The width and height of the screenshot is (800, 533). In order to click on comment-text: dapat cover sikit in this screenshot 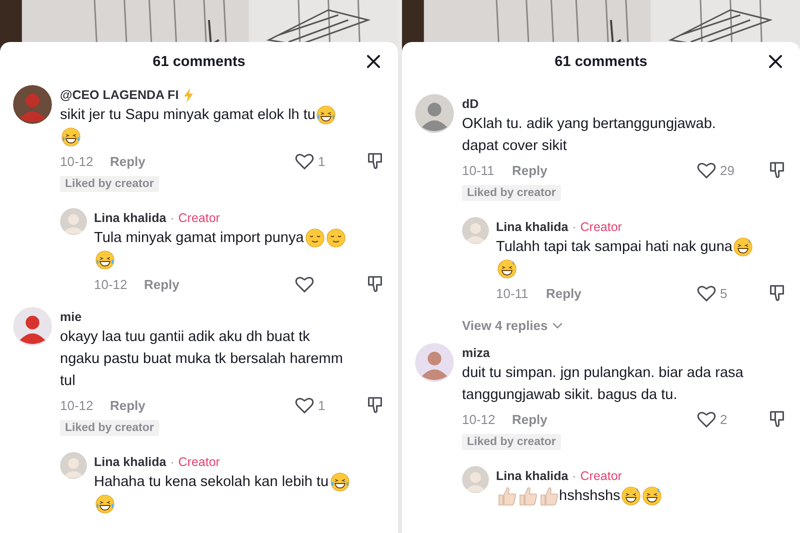, I will do `click(514, 146)`.